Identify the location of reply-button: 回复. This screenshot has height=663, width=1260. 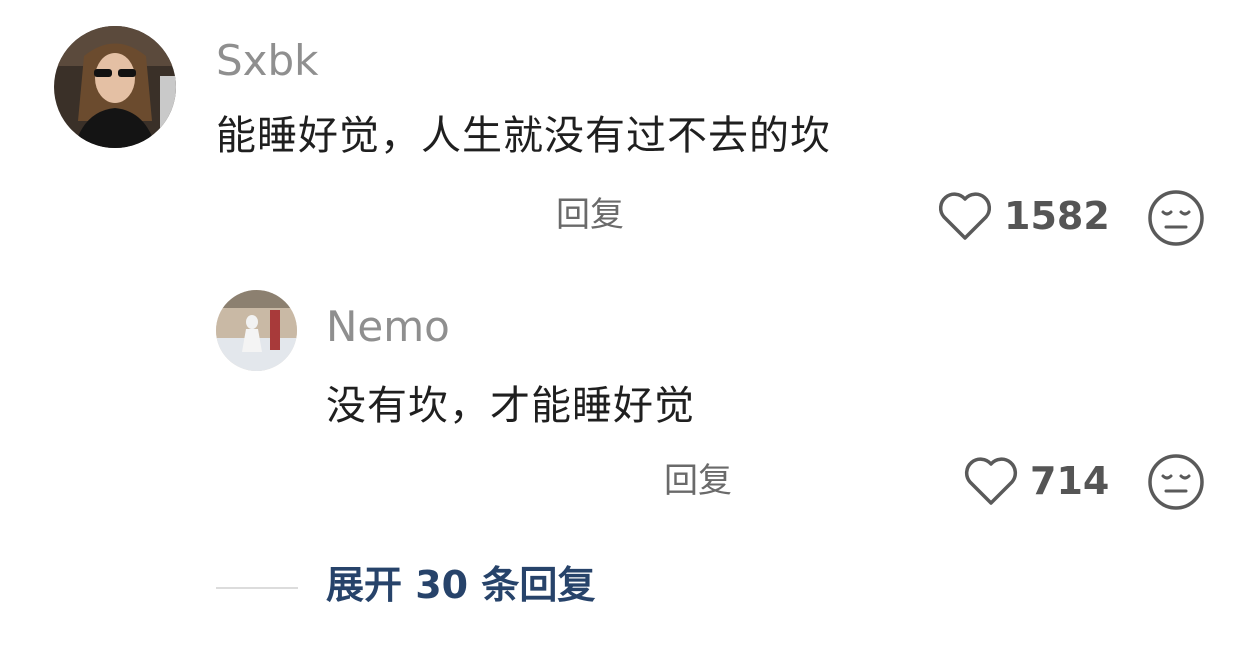
(590, 215).